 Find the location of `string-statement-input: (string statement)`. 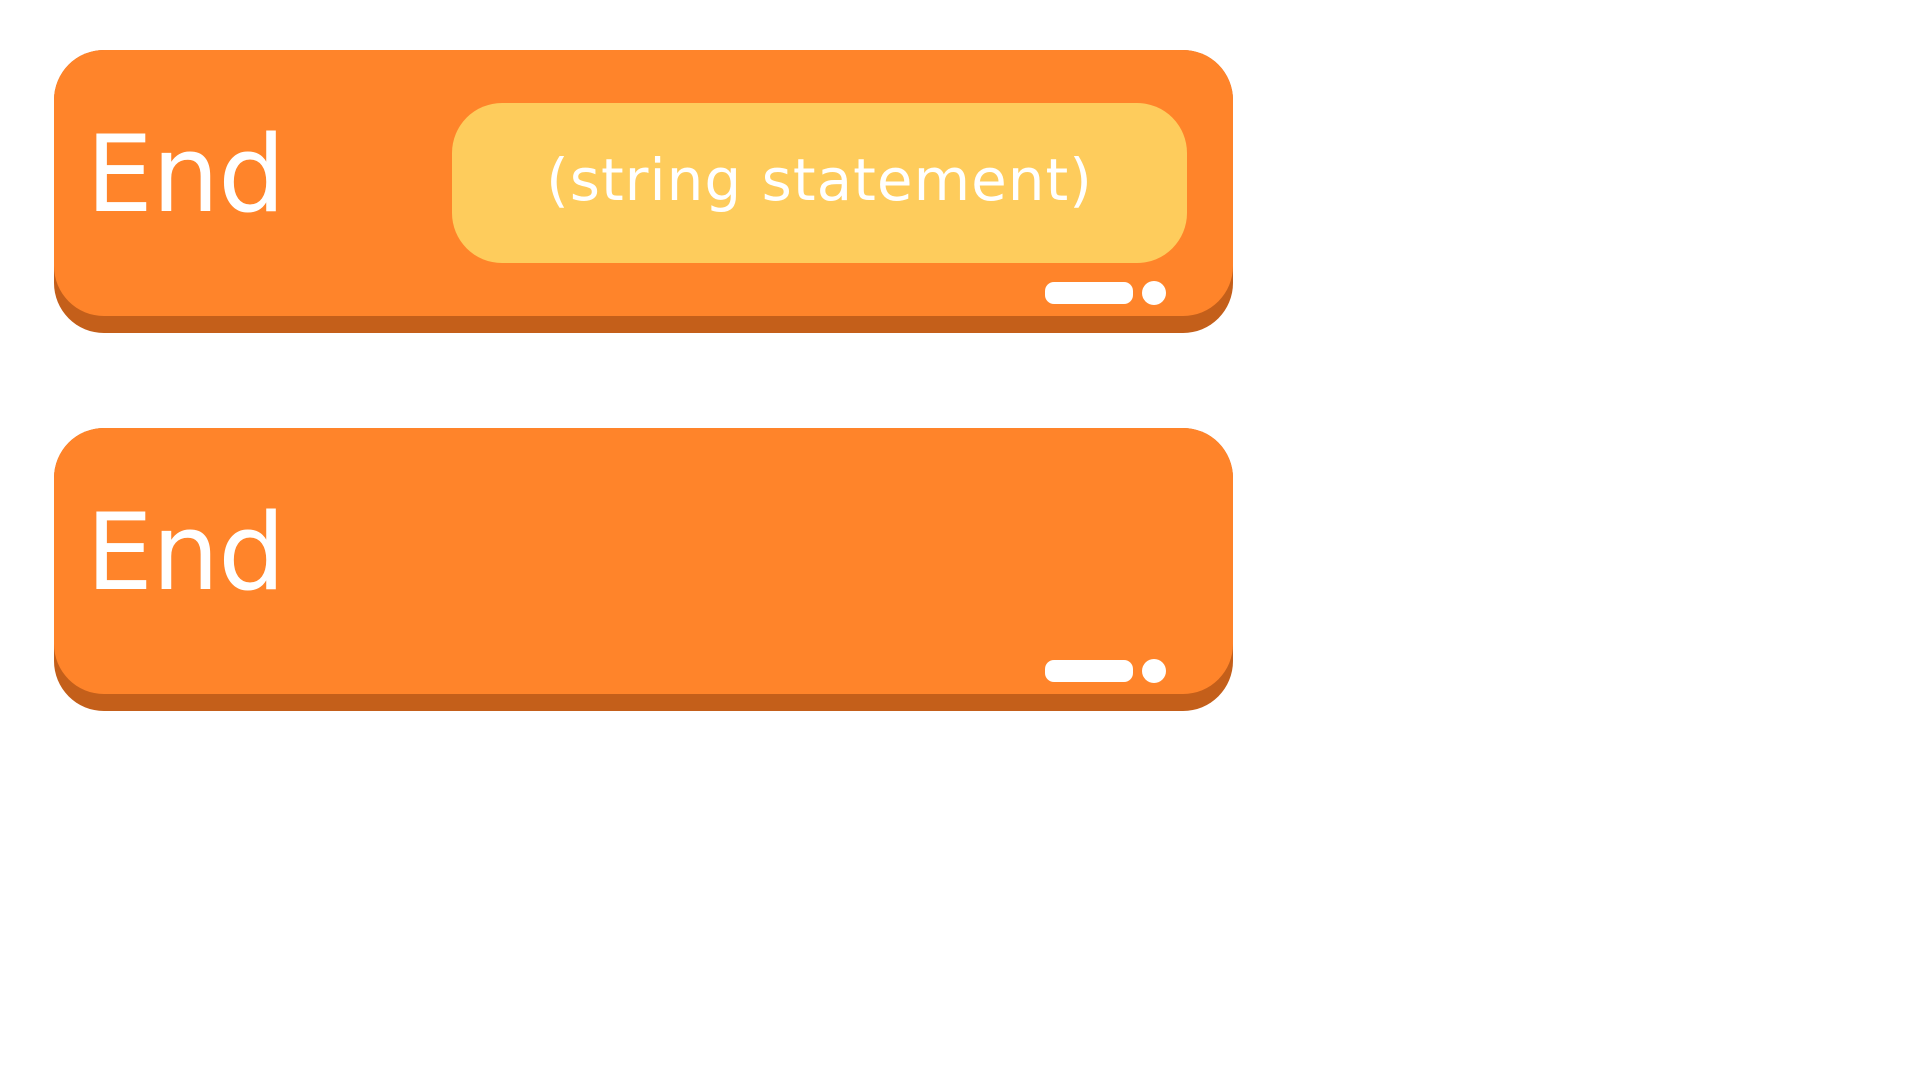

string-statement-input: (string statement) is located at coordinates (819, 183).